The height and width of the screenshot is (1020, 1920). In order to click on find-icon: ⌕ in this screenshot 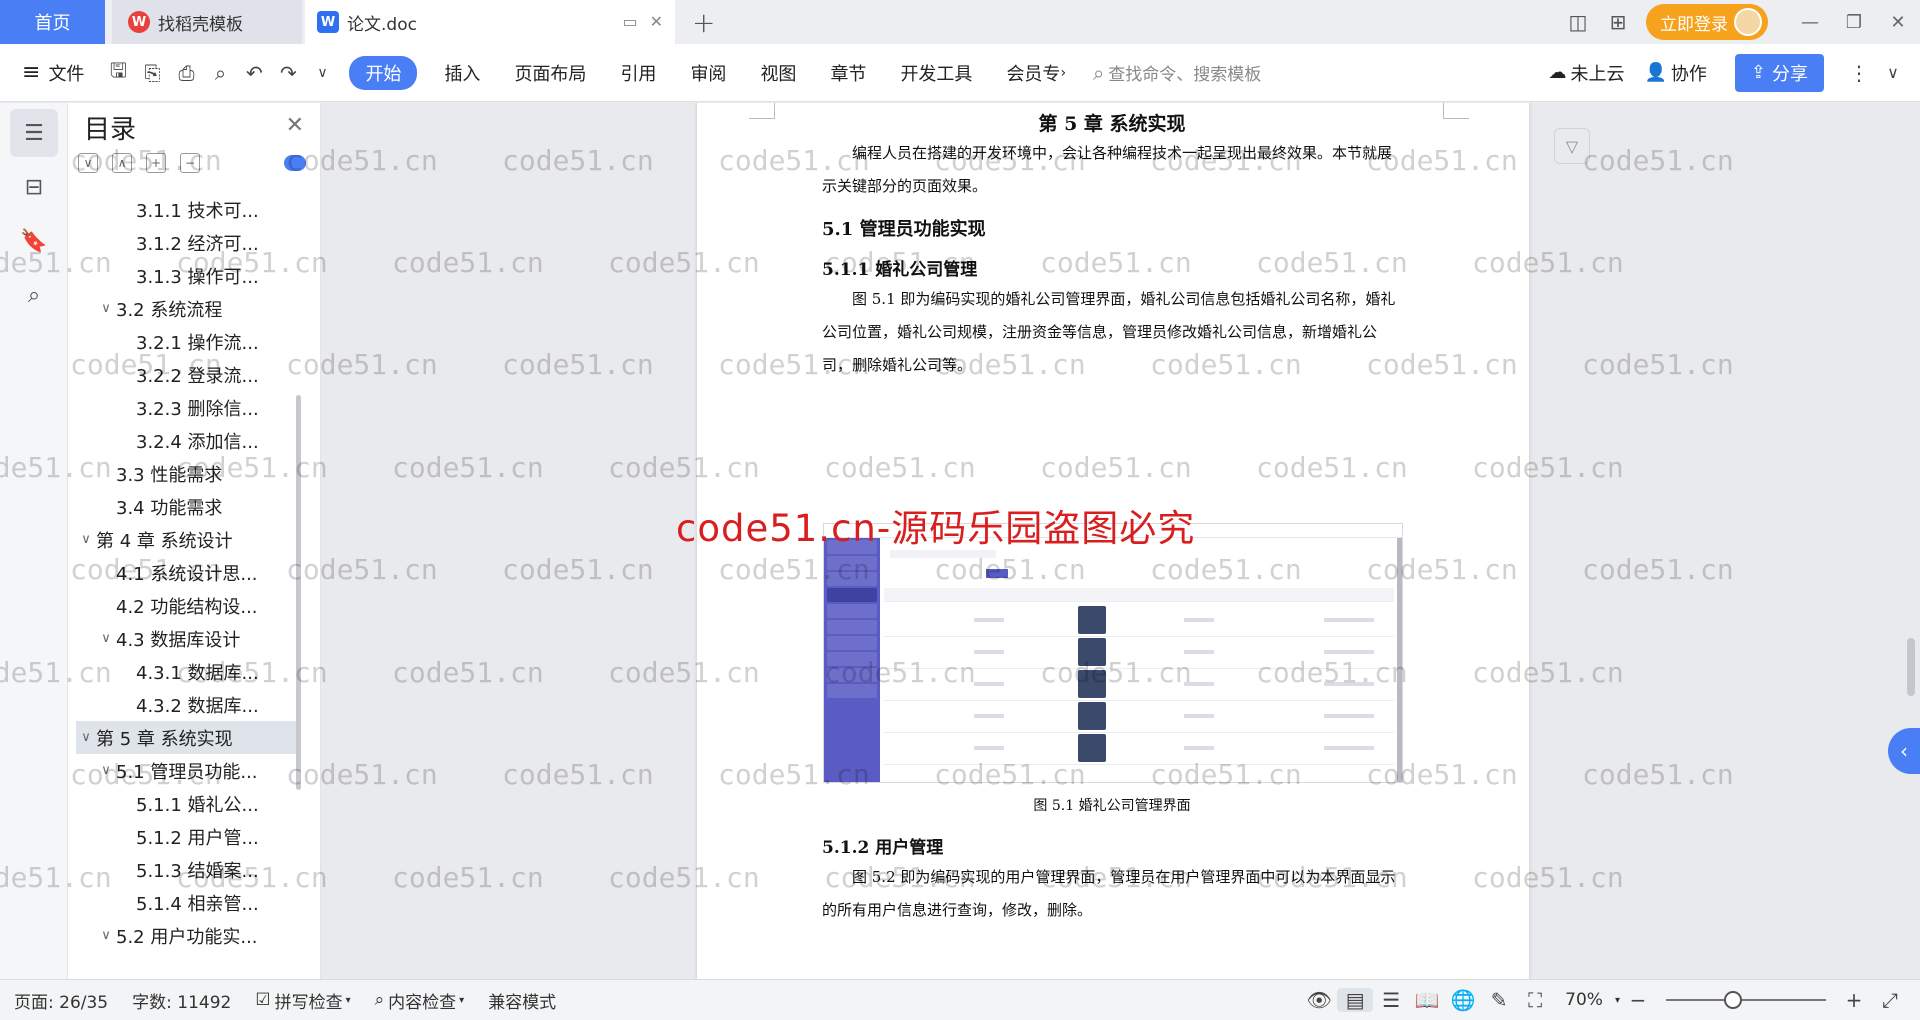, I will do `click(34, 295)`.